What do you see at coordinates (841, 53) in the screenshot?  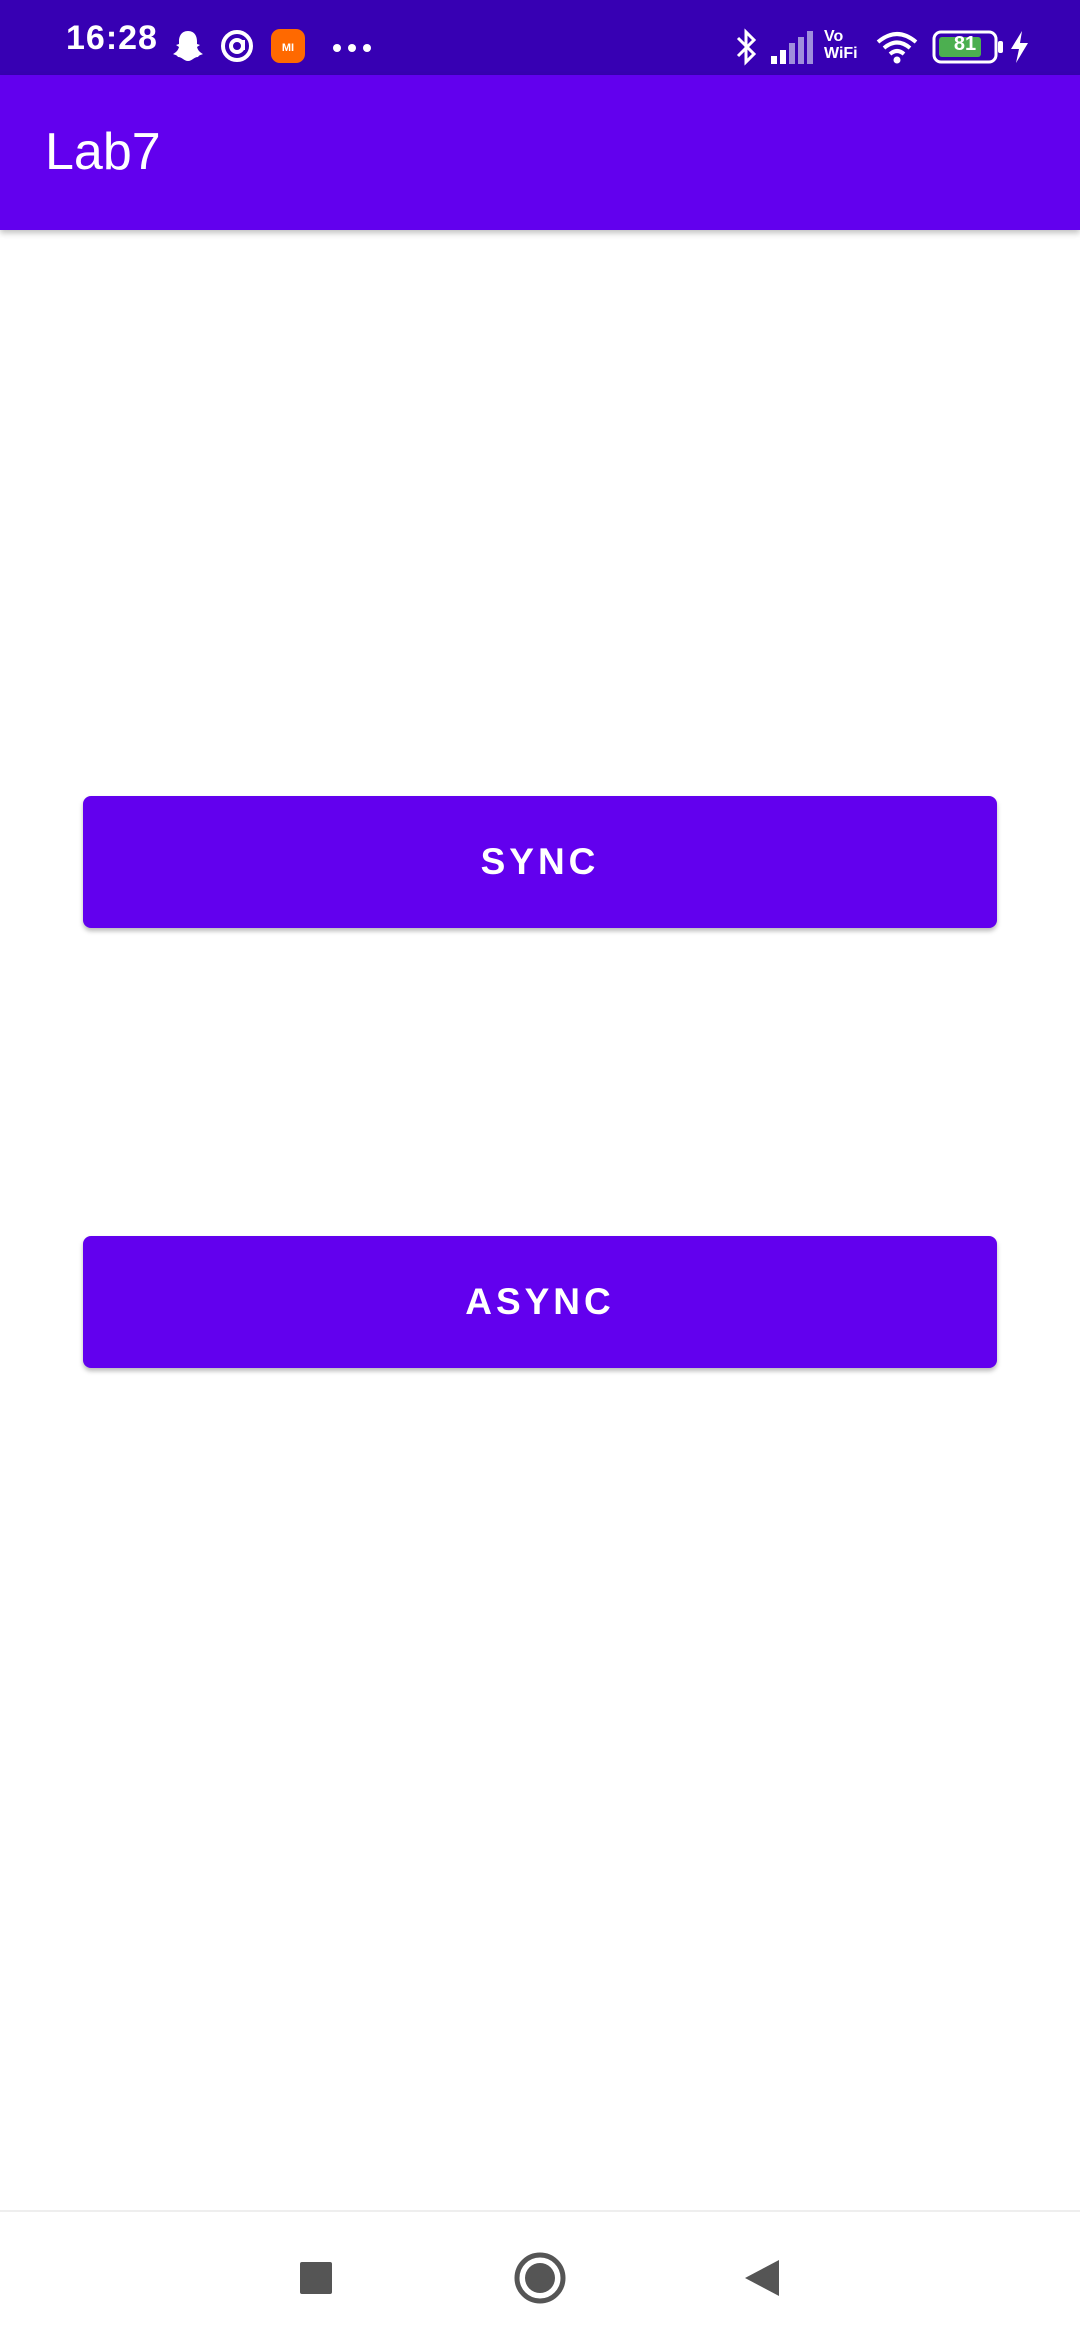 I see `vowifi-bottom-text: WiFi` at bounding box center [841, 53].